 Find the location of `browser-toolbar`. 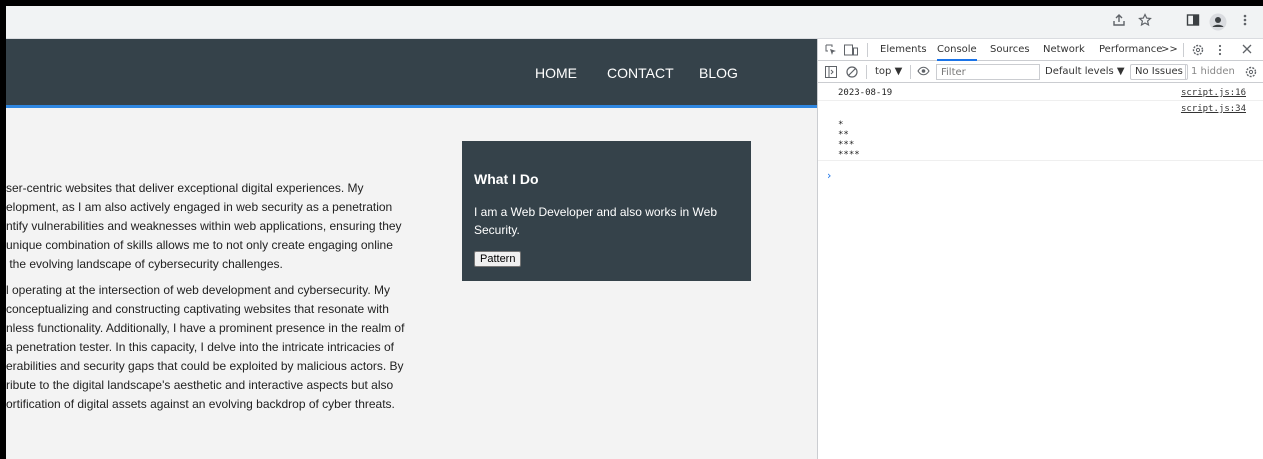

browser-toolbar is located at coordinates (634, 22).